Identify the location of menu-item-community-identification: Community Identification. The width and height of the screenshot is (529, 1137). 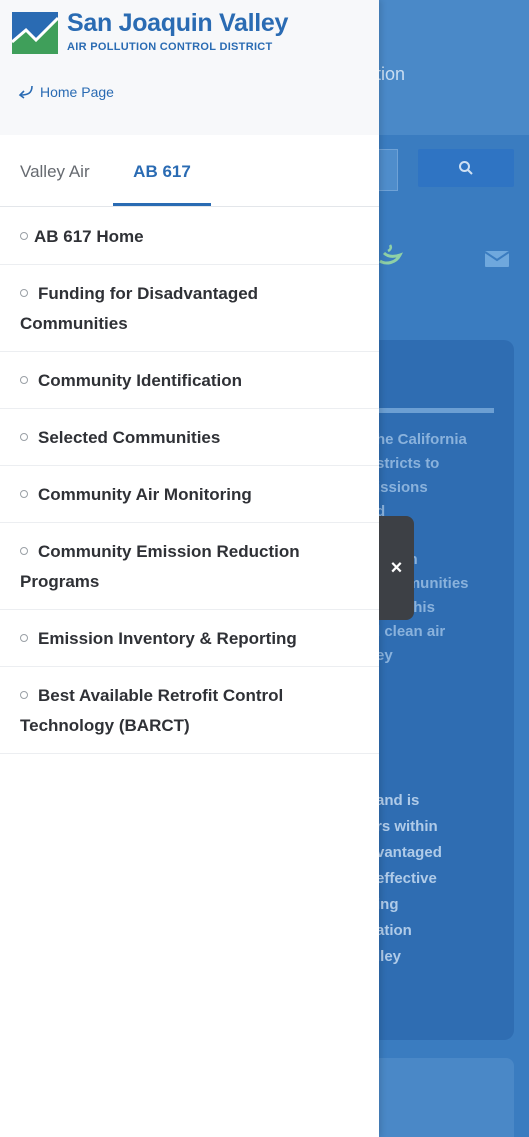
(189, 380).